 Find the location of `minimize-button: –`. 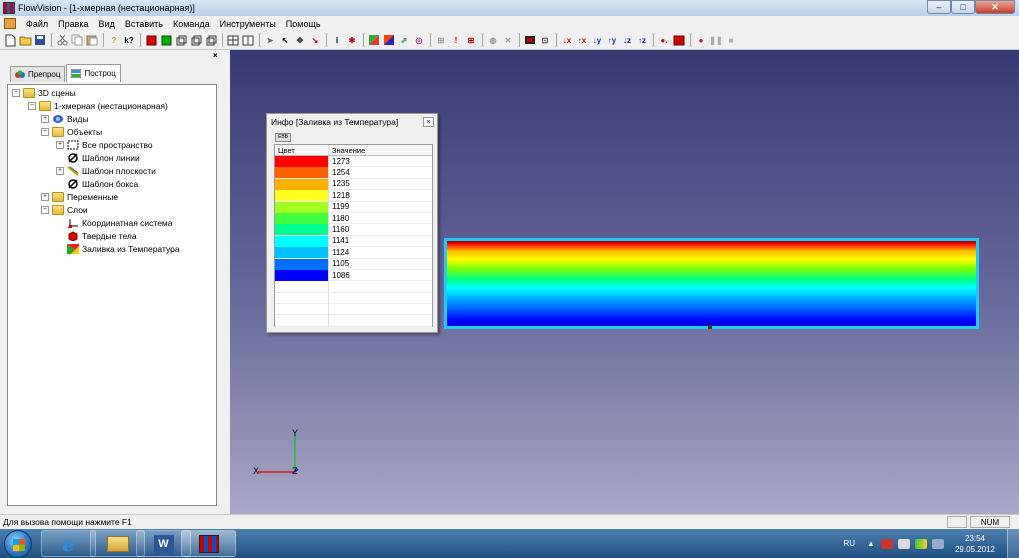

minimize-button: – is located at coordinates (939, 7).